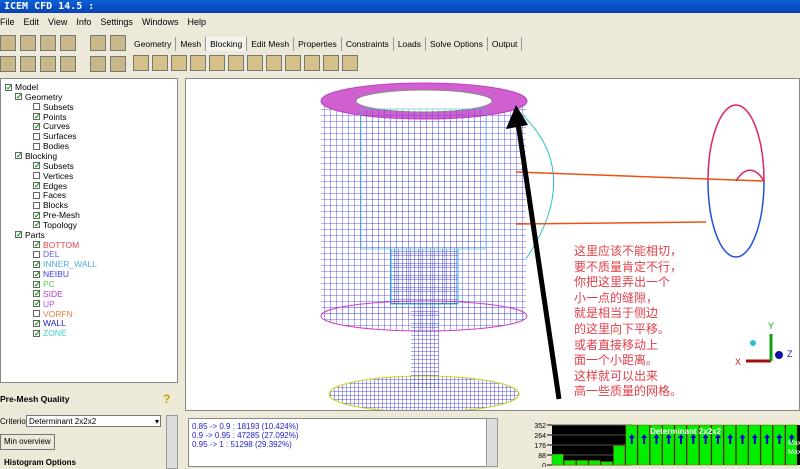  Describe the element at coordinates (21, 87) in the screenshot. I see `tree-item-model: ✓ Model` at that location.